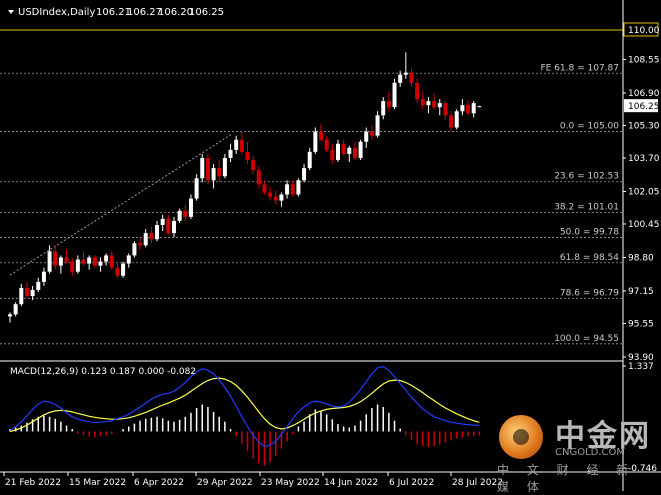 The image size is (661, 495). What do you see at coordinates (579, 68) in the screenshot?
I see `fib-label: FE 61.8 = 107.87` at bounding box center [579, 68].